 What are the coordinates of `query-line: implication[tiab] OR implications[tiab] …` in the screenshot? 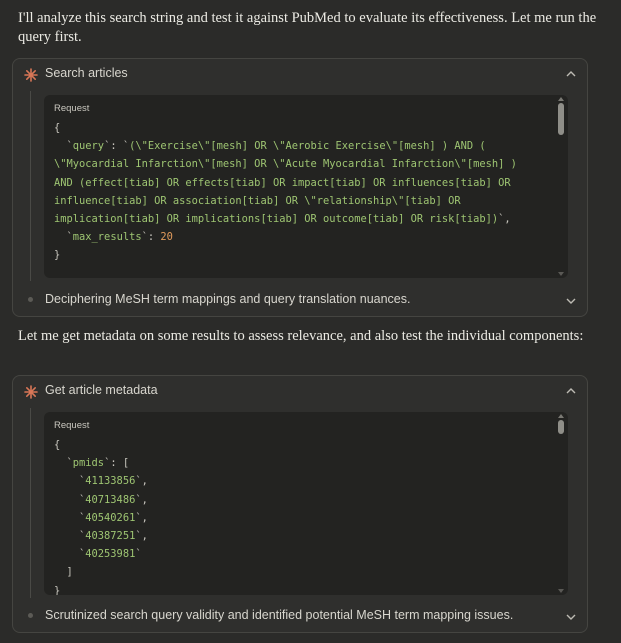 It's located at (276, 219).